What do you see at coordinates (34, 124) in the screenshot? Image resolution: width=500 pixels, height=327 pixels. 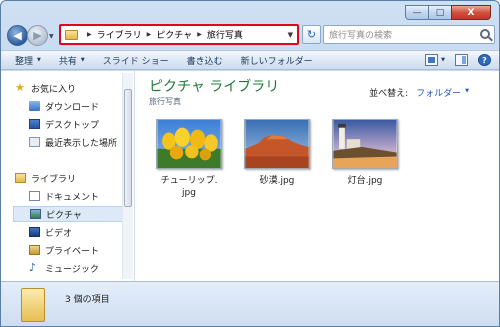 I see `desktop-icon` at bounding box center [34, 124].